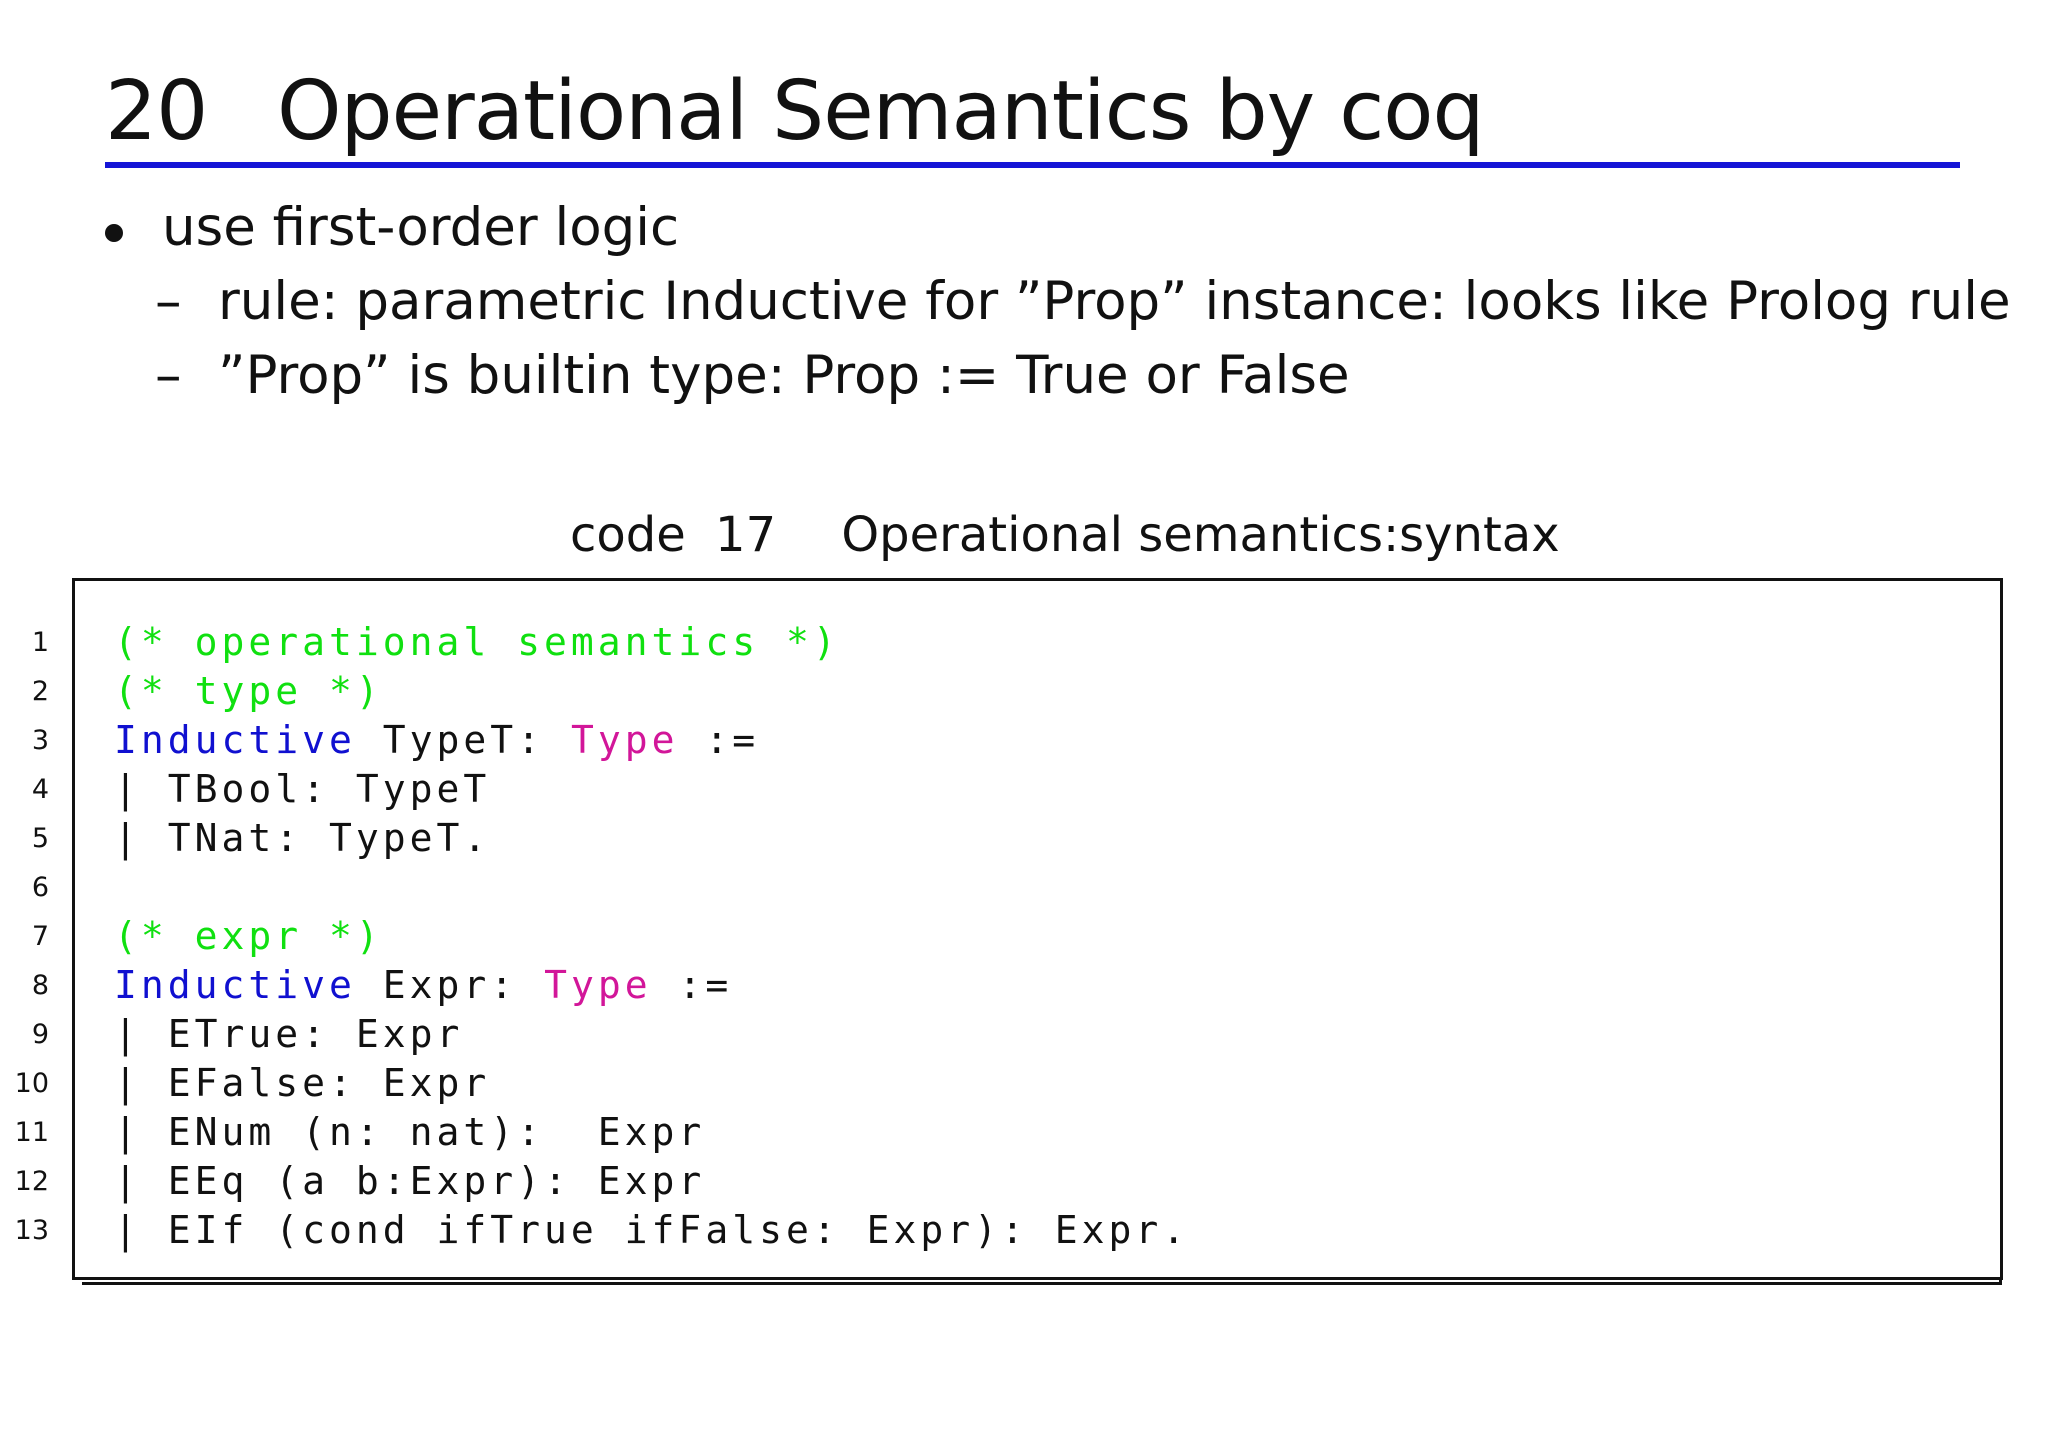 The height and width of the screenshot is (1448, 2048). I want to click on code-text: Inductive Expr: Type :=, so click(423, 985).